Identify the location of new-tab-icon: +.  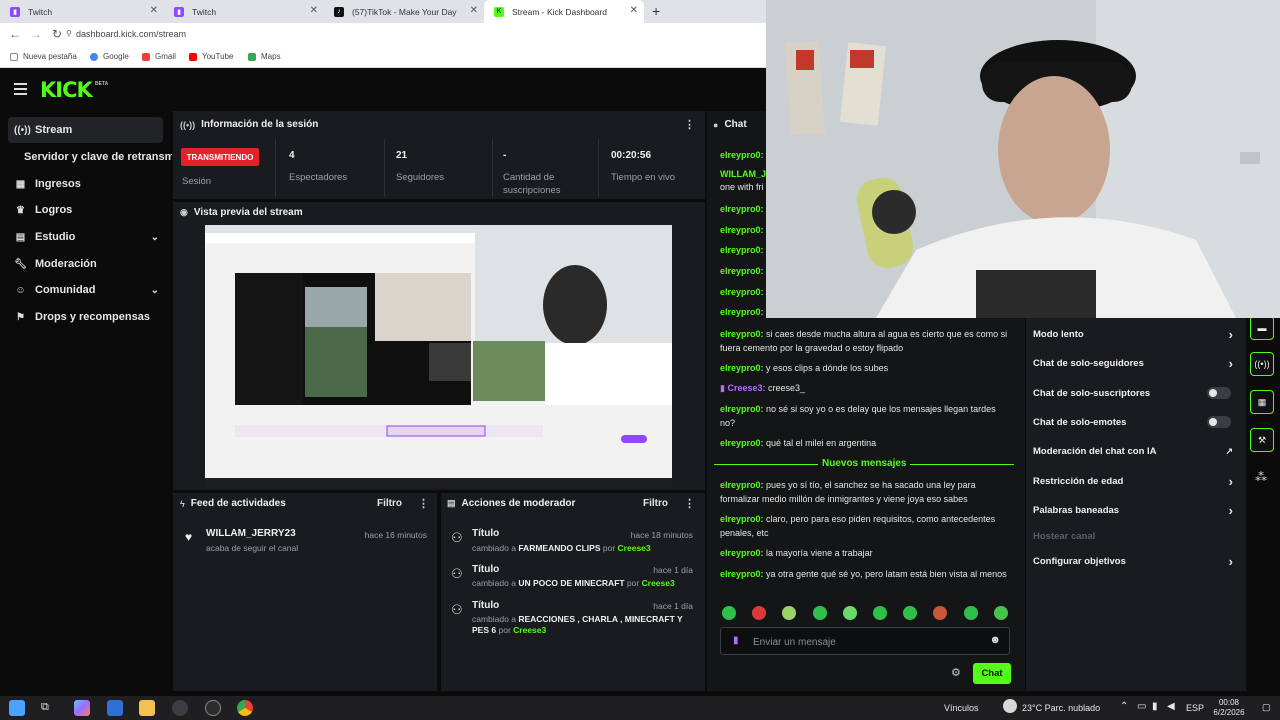
(656, 11).